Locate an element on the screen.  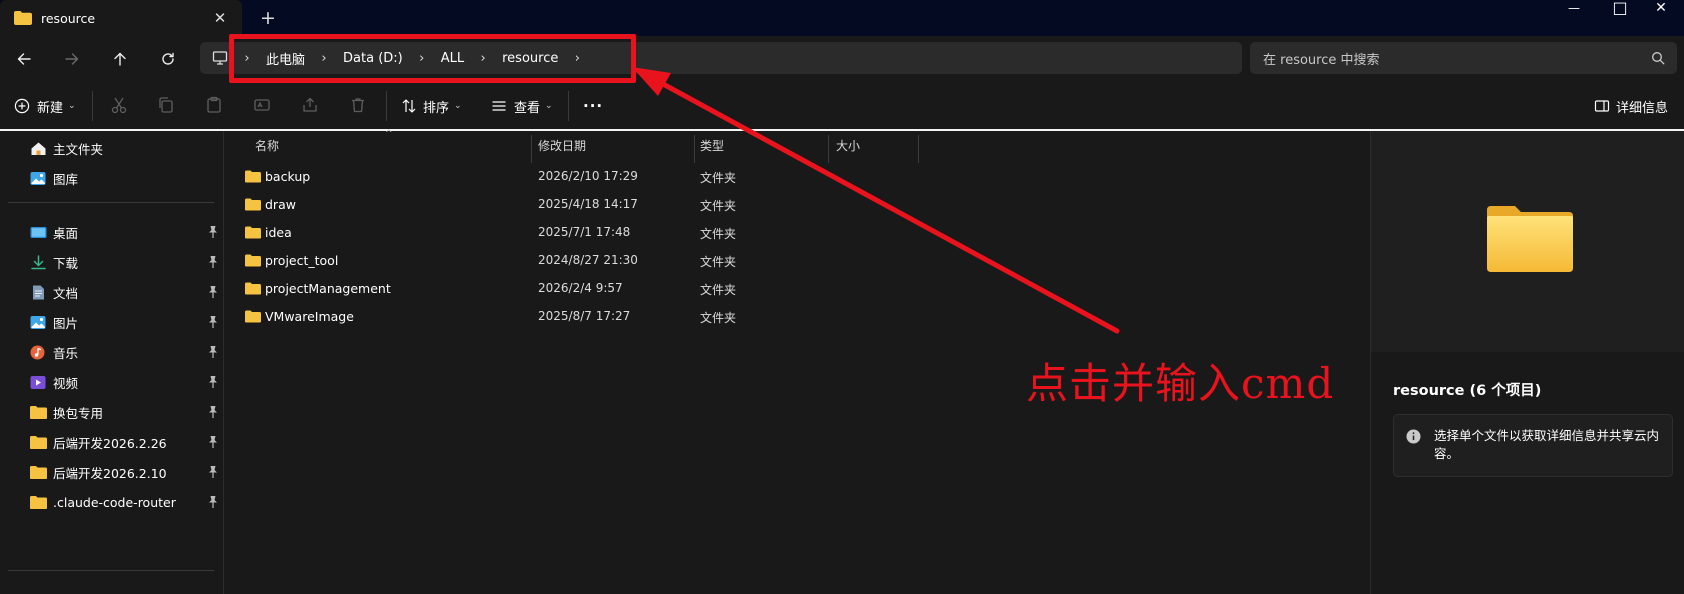
rename-icon is located at coordinates (262, 105).